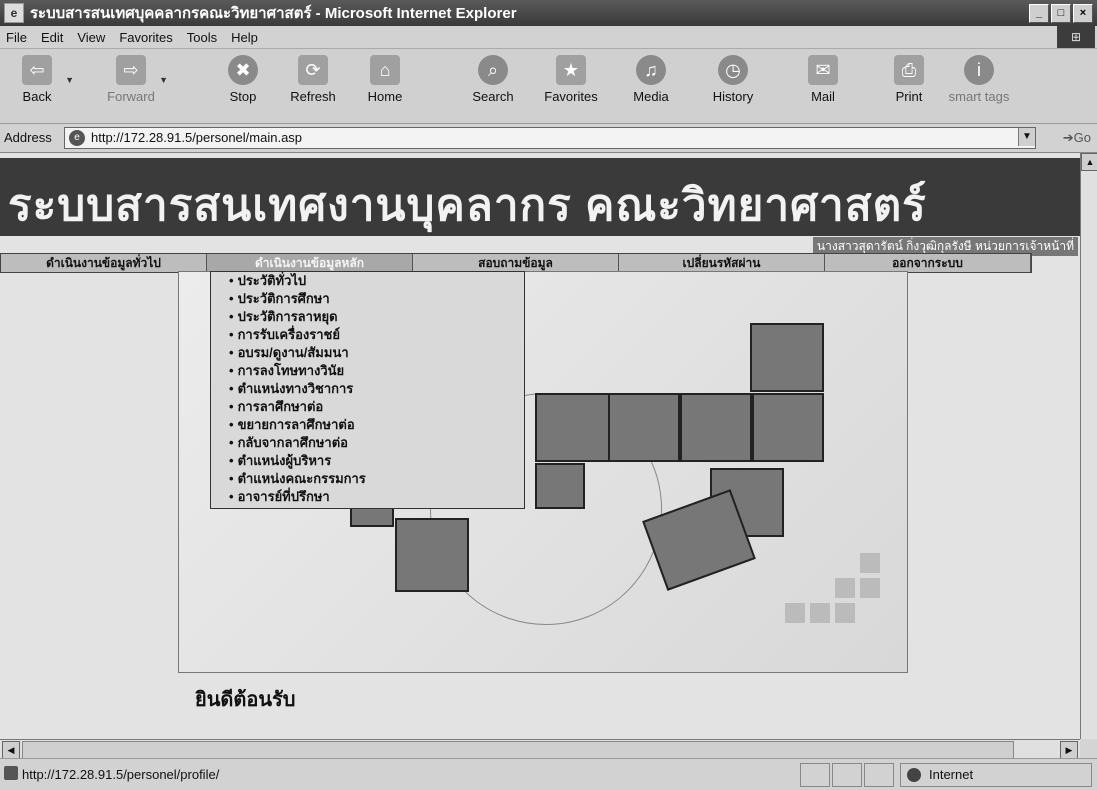  I want to click on media-button: ♫ Media, so click(651, 79).